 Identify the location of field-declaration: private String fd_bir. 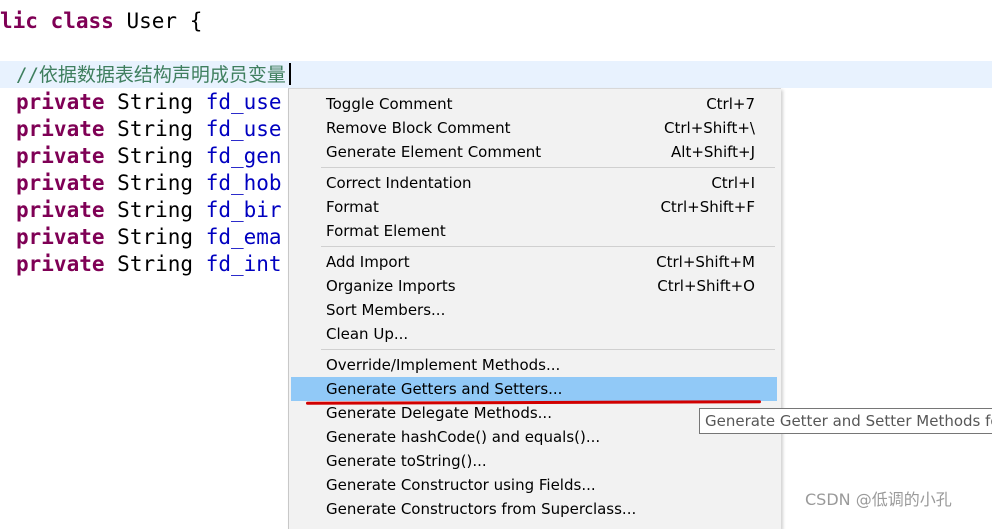
(149, 210).